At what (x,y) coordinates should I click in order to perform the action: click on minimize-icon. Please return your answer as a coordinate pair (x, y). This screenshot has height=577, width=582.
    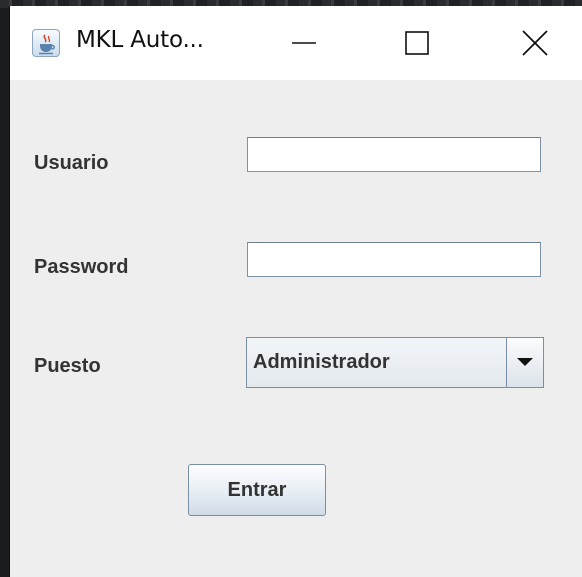
    Looking at the image, I should click on (304, 43).